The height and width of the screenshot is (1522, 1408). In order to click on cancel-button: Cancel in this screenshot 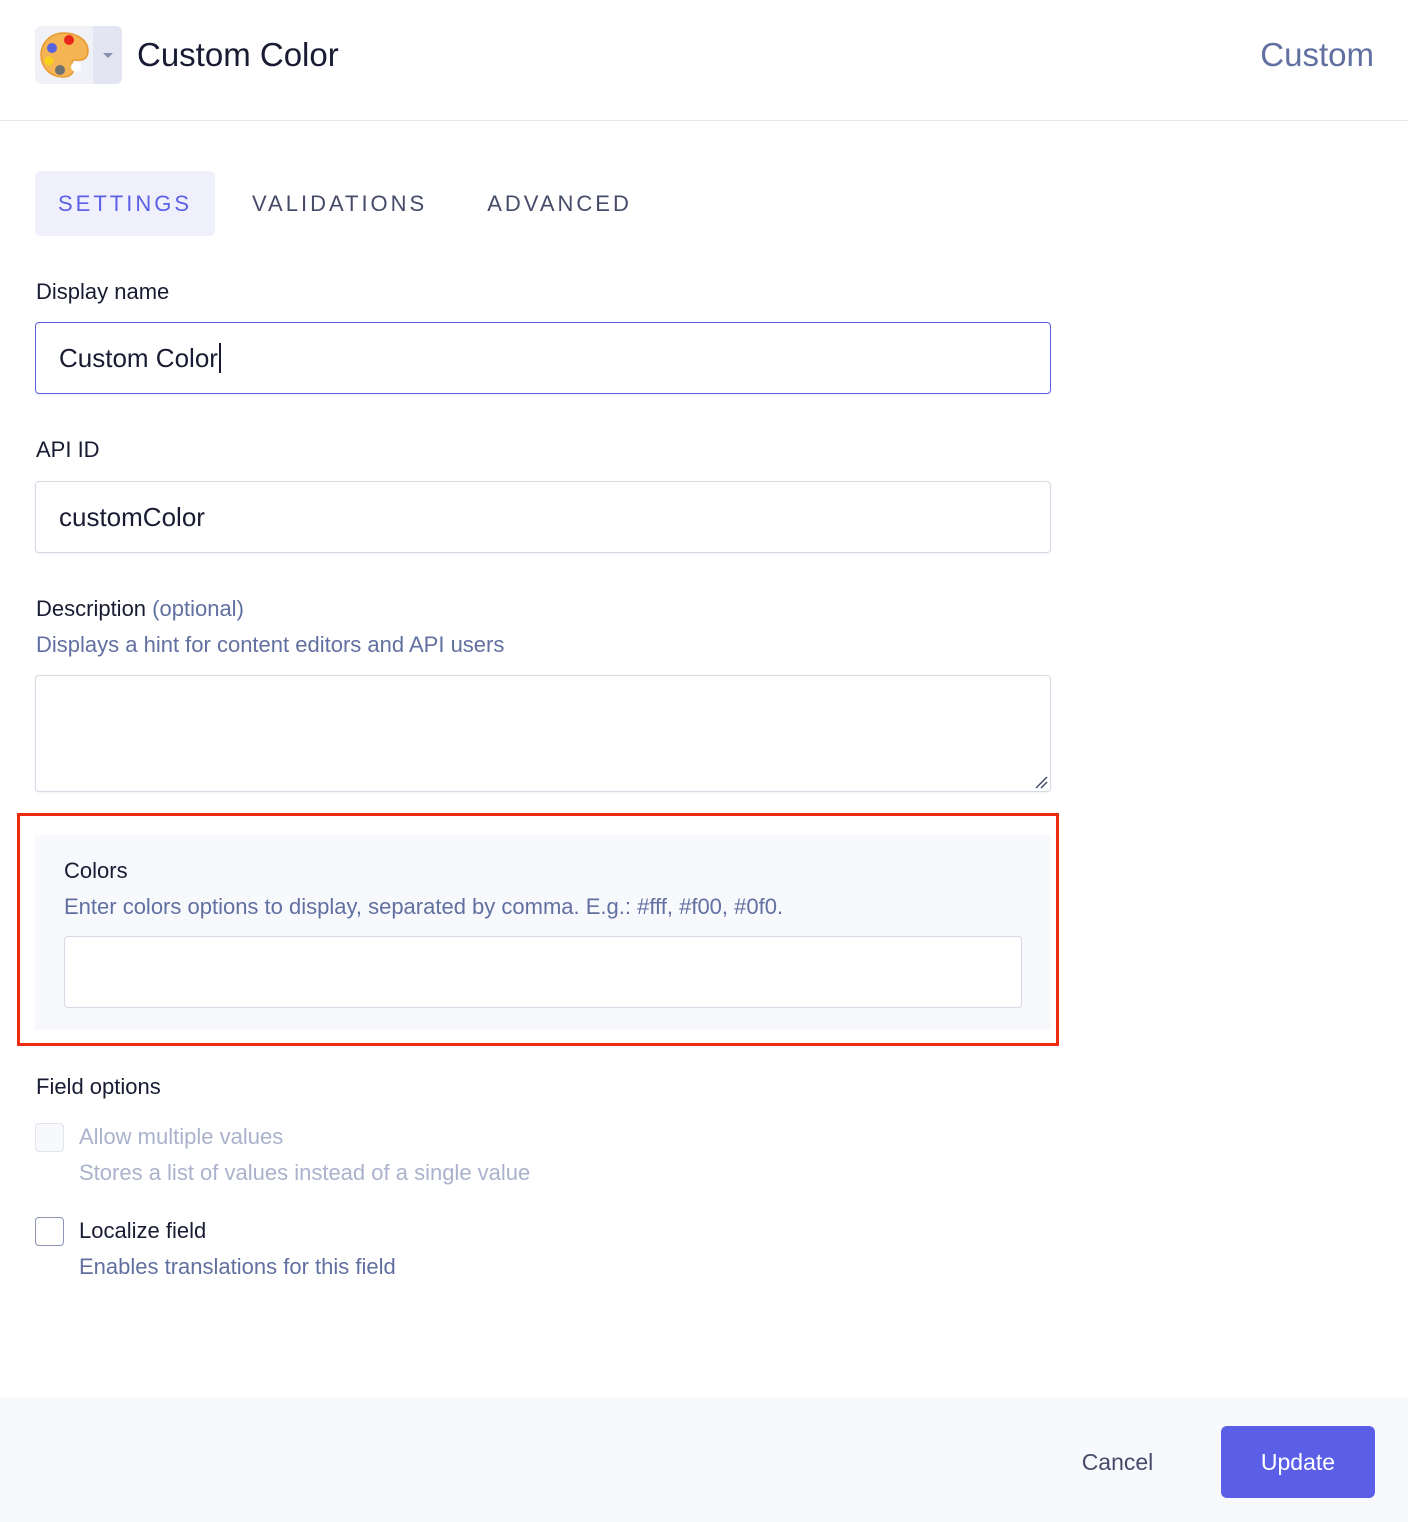, I will do `click(1117, 1462)`.